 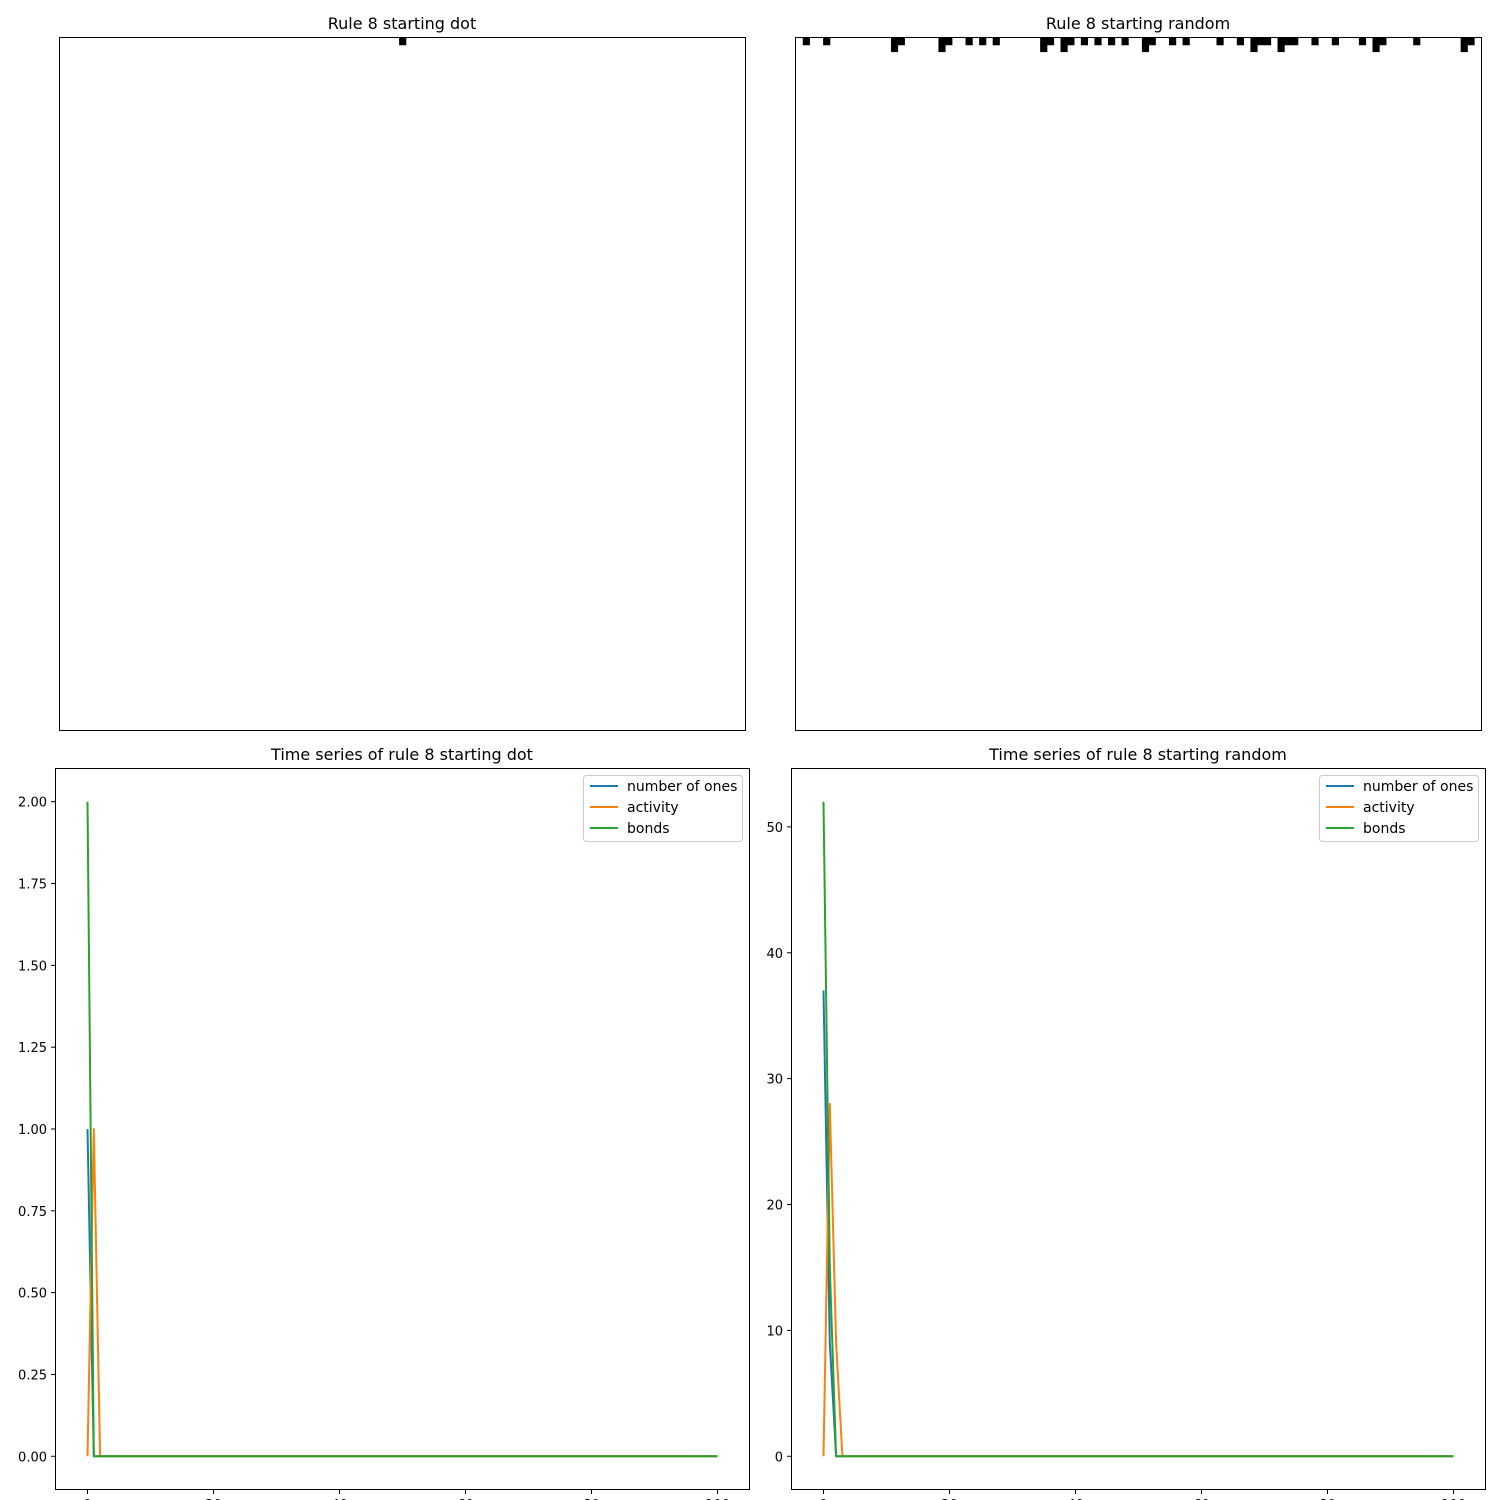 What do you see at coordinates (779, 1457) in the screenshot?
I see `y-tick-label: 0` at bounding box center [779, 1457].